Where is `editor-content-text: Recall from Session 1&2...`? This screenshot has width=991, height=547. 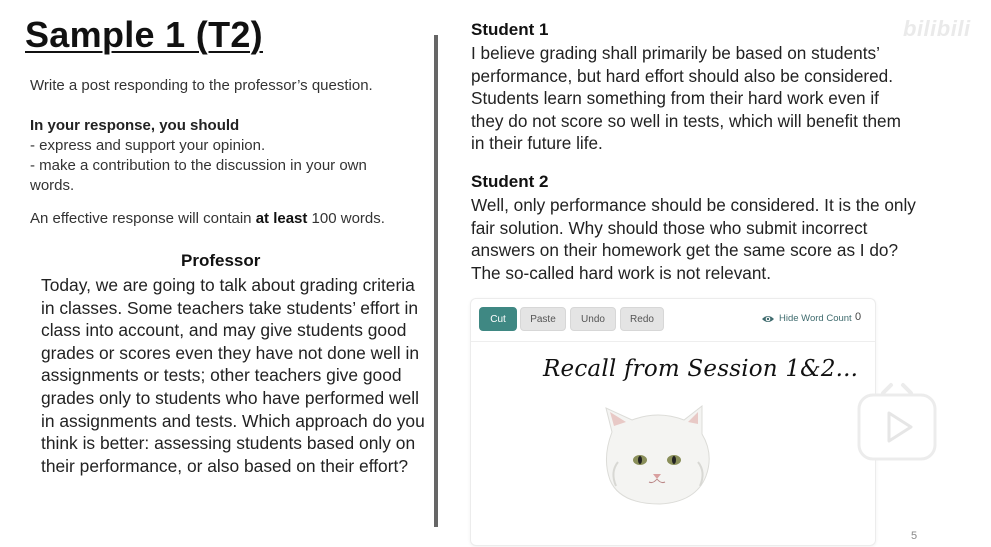 editor-content-text: Recall from Session 1&2... is located at coordinates (701, 369).